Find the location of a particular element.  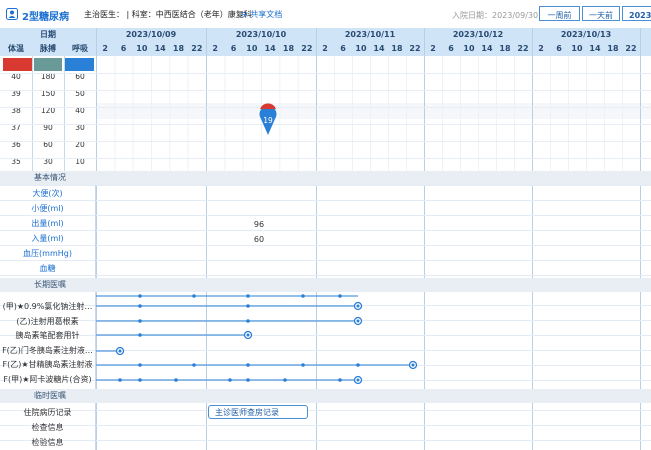

basic-row-label: 血压(mmHg) is located at coordinates (47, 253).